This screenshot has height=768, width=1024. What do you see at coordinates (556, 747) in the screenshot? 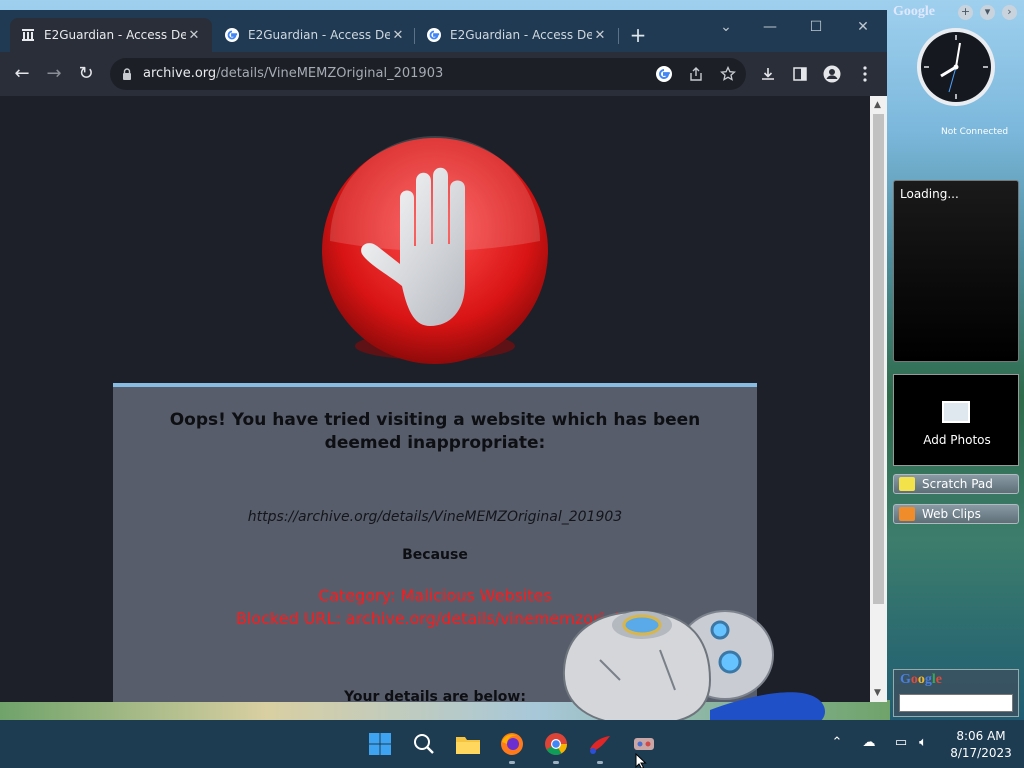
I see `chrome-icon` at bounding box center [556, 747].